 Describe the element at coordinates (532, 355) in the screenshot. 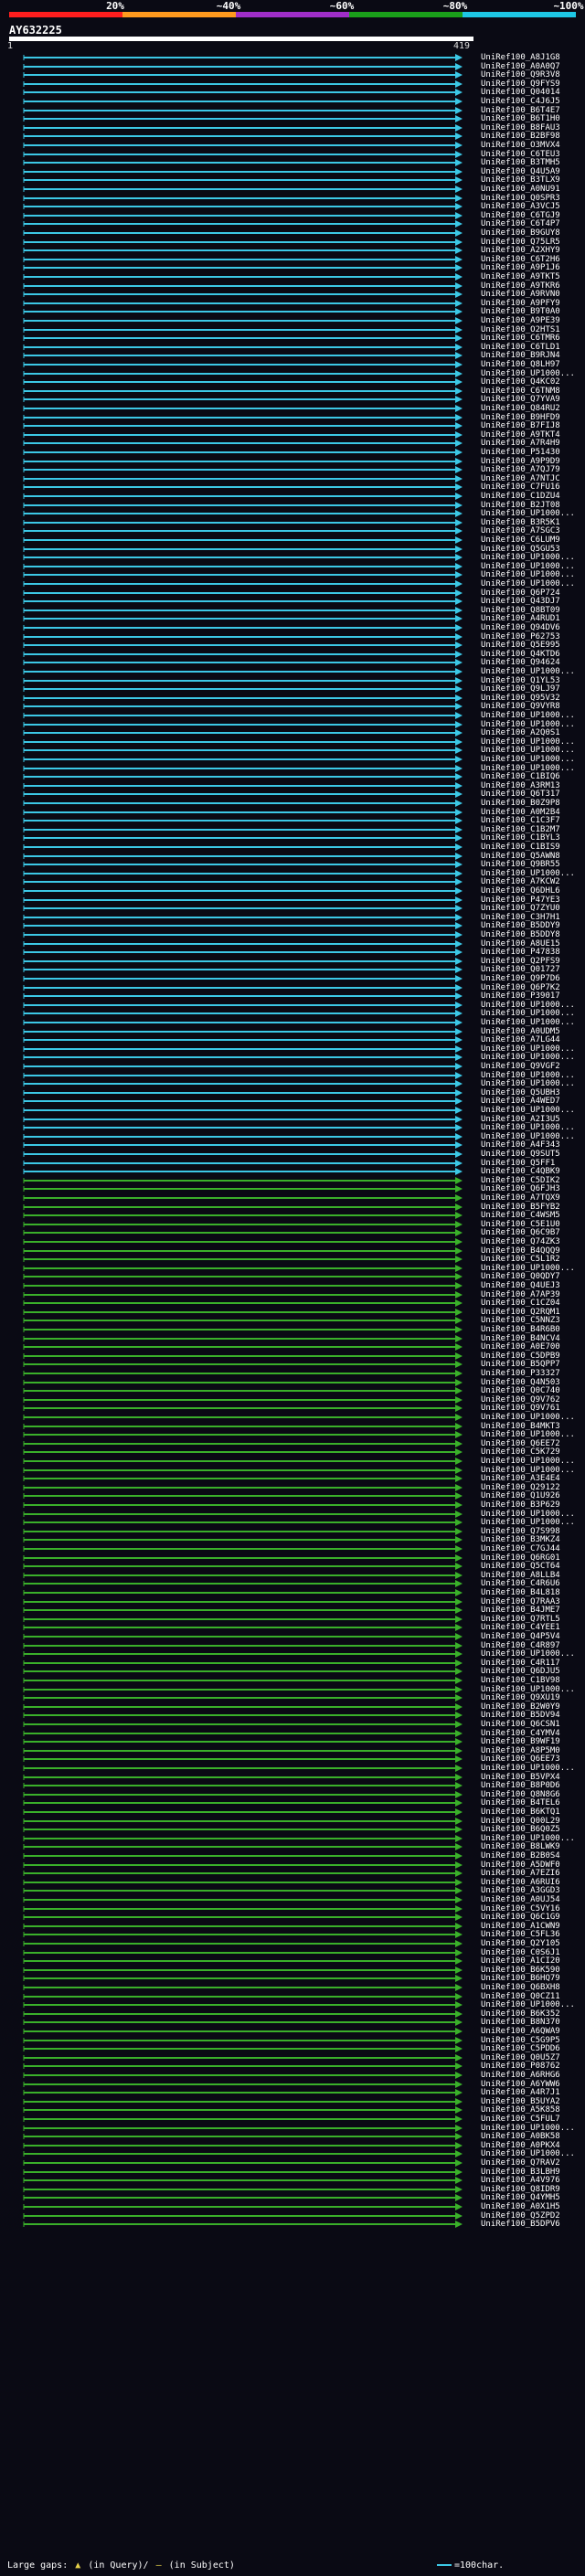

I see `hit-label: UniRef100_B9RJN4` at that location.